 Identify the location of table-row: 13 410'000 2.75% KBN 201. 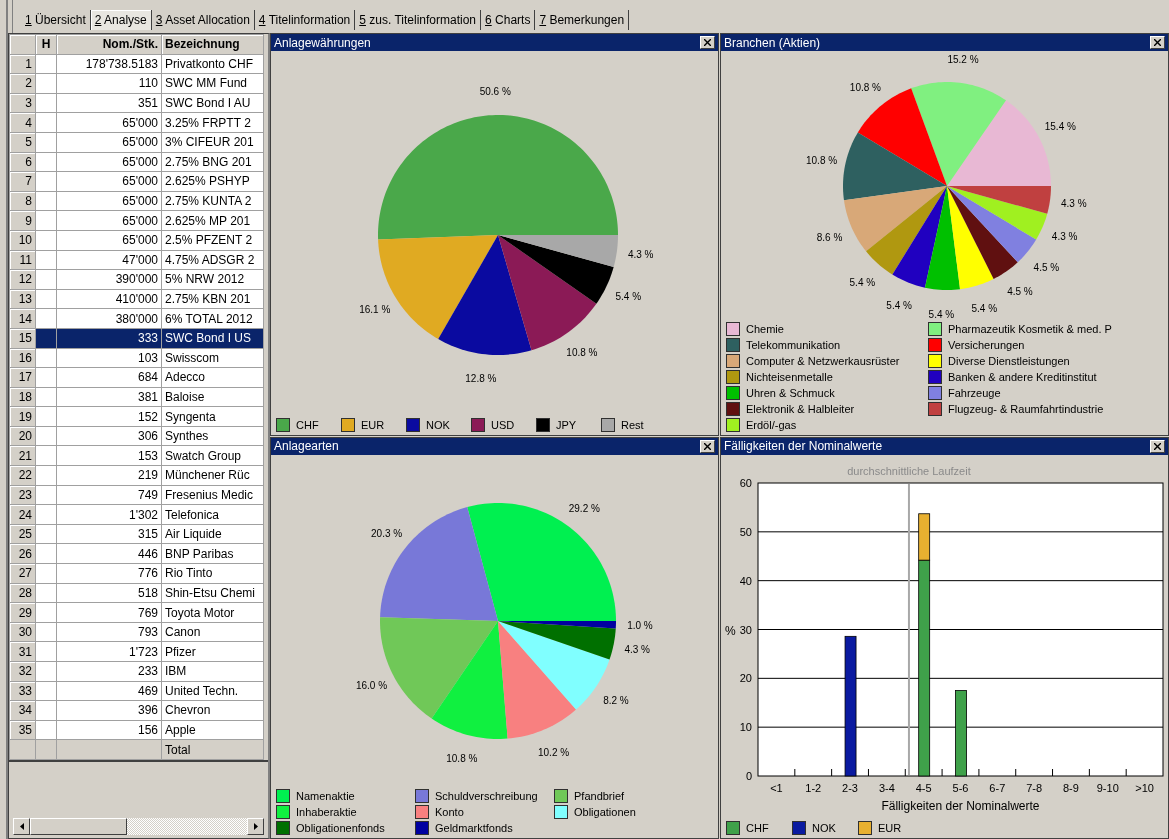
(136, 299).